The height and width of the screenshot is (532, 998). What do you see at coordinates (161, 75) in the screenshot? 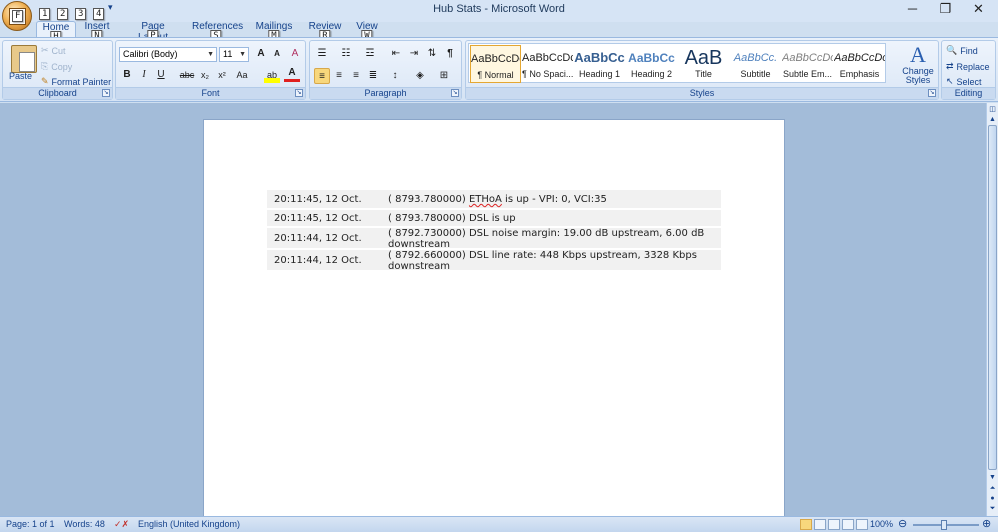
I see `underline-button: U` at bounding box center [161, 75].